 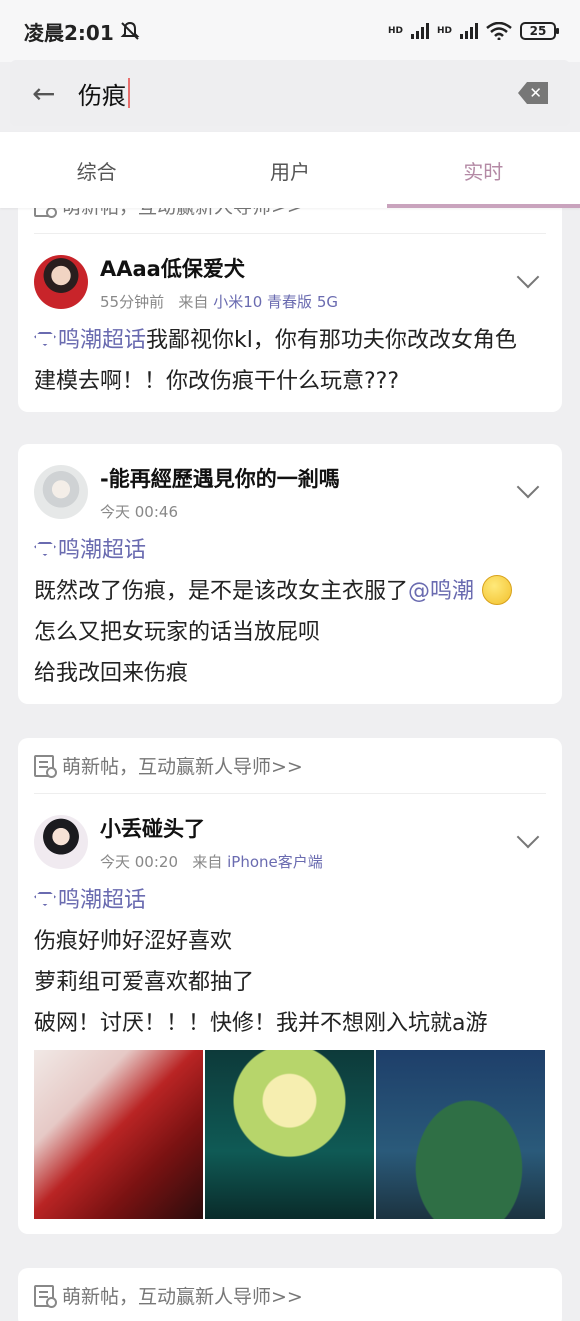 I want to click on post-card: 萌新帖，互动赢新人导师>>, so click(x=290, y=1294).